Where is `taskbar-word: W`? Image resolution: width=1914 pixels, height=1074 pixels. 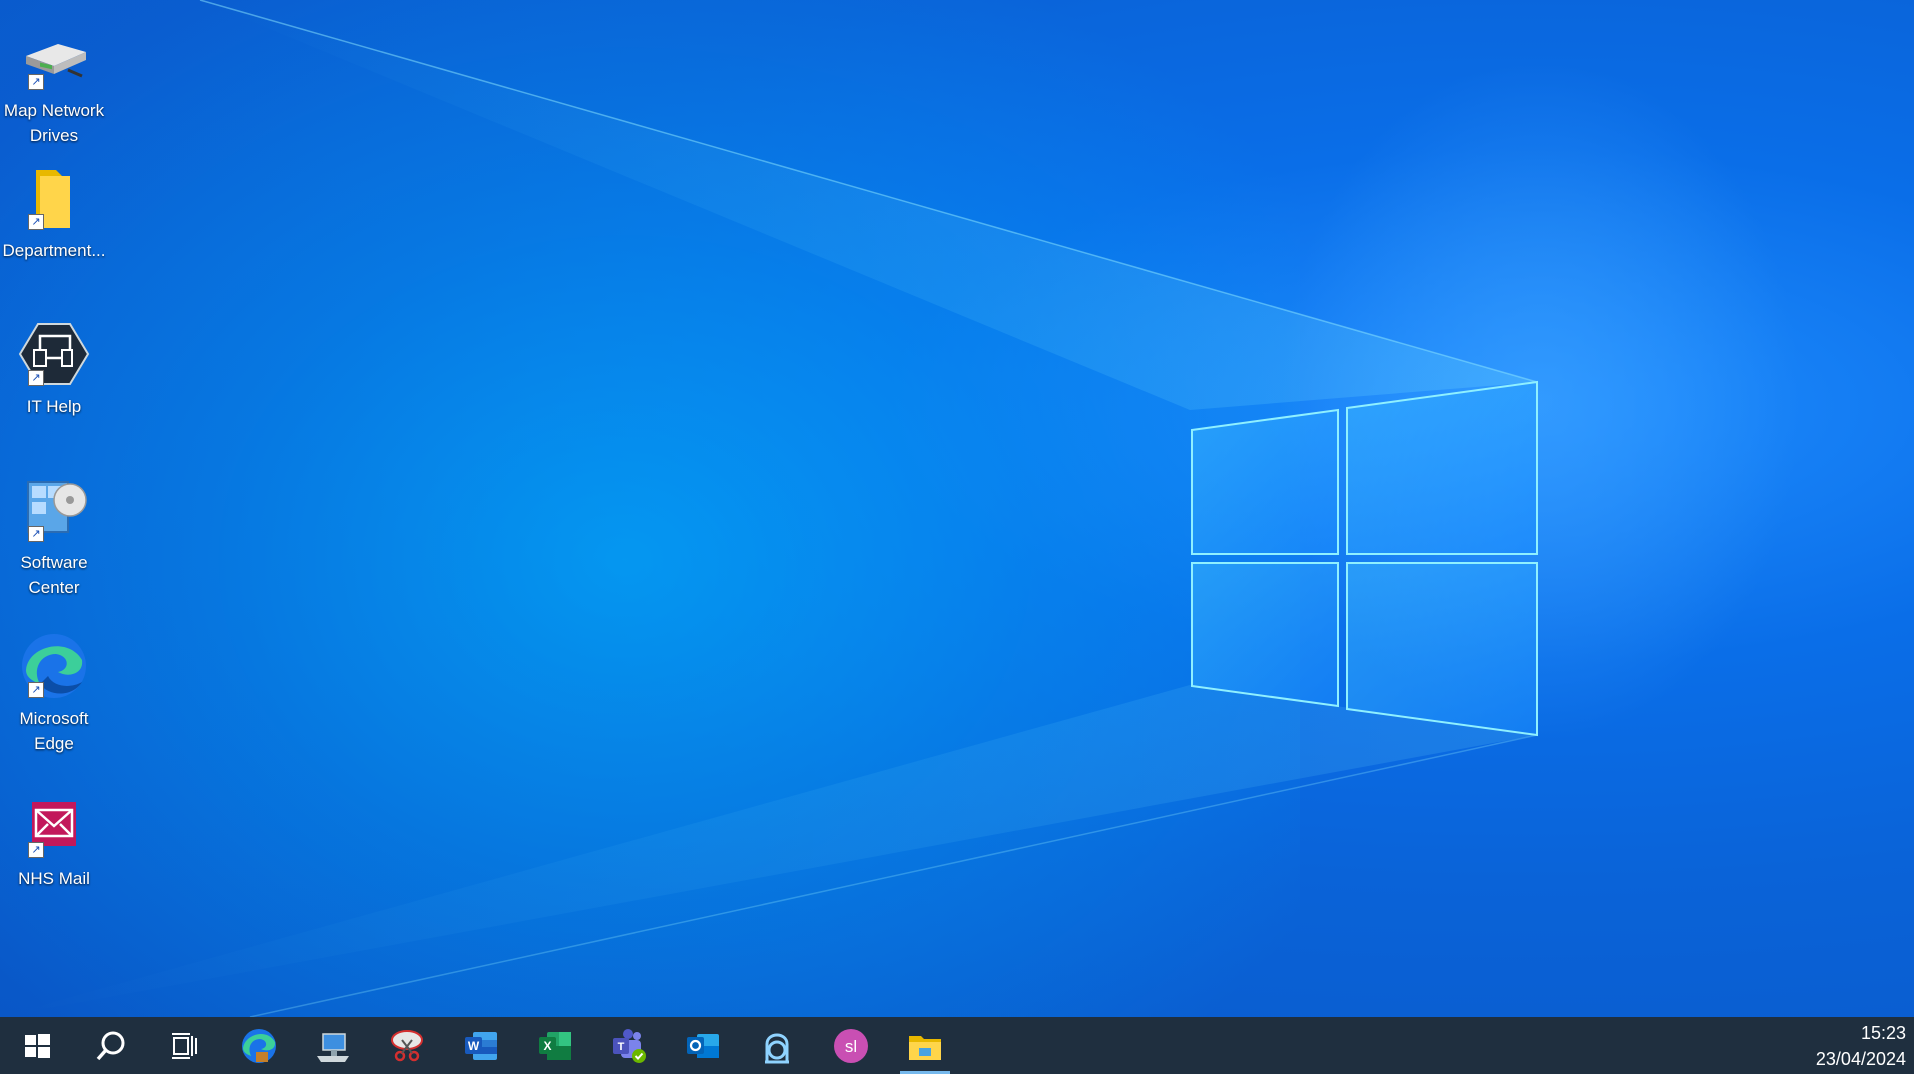 taskbar-word: W is located at coordinates (481, 1045).